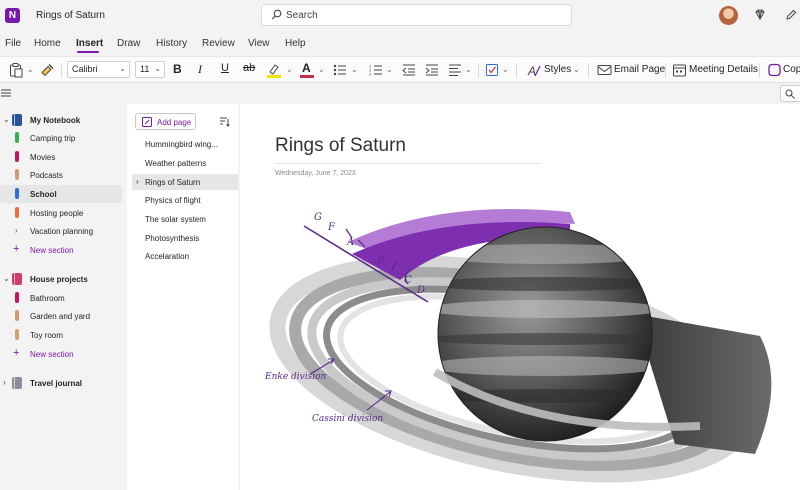  Describe the element at coordinates (376, 70) in the screenshot. I see `numbering-icon: 123` at that location.